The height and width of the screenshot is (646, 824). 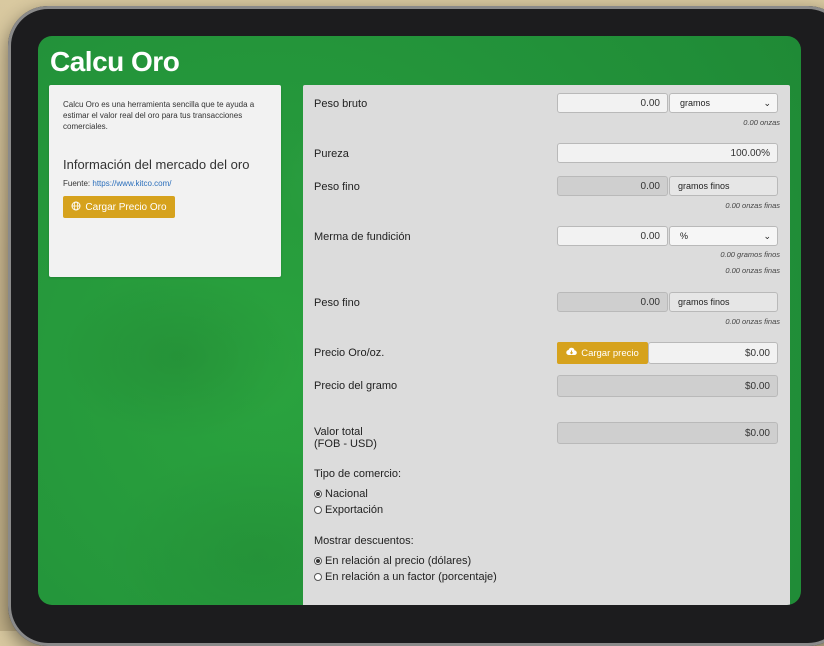 What do you see at coordinates (723, 302) in the screenshot?
I see `peso-fino-net-unit: gramos finos` at bounding box center [723, 302].